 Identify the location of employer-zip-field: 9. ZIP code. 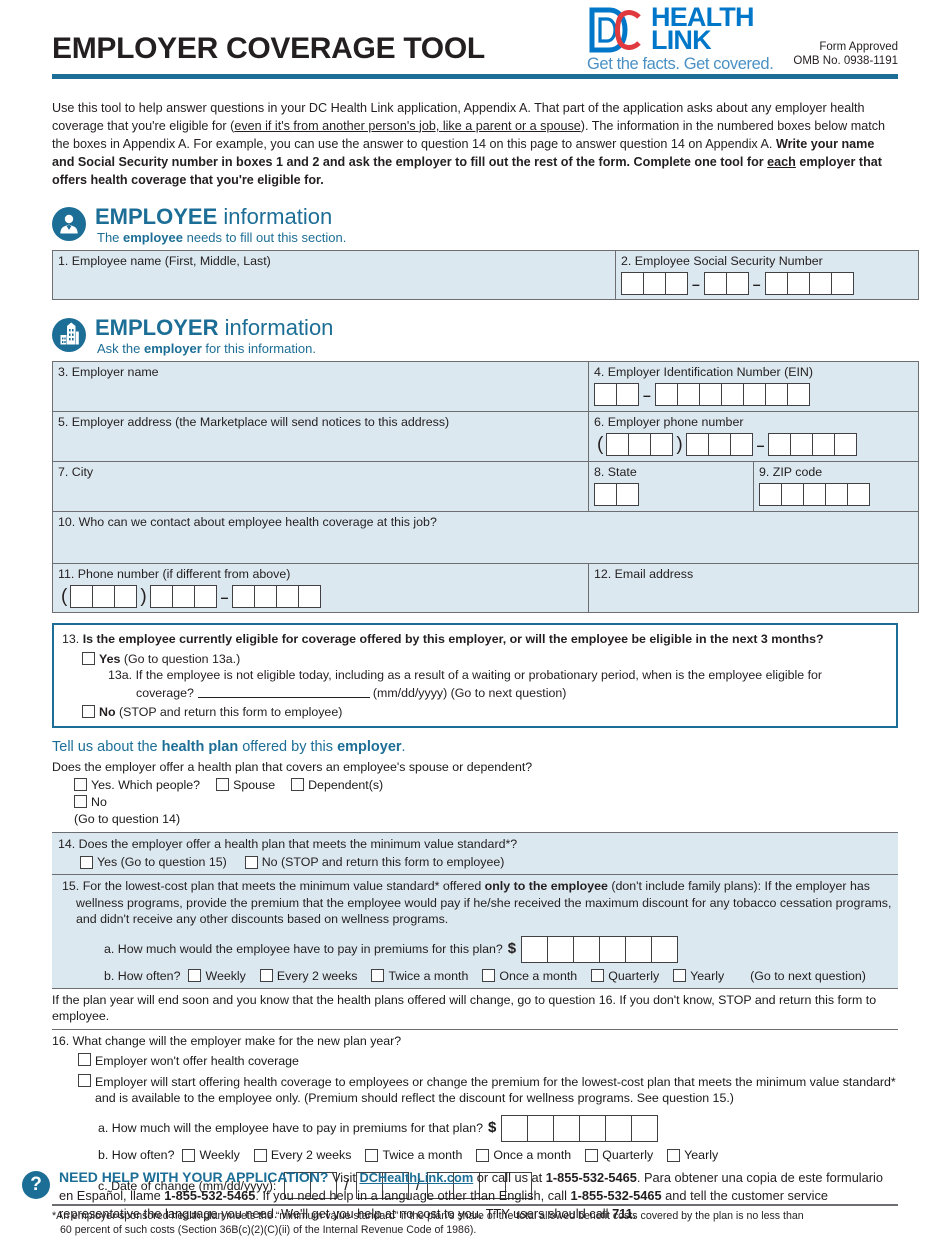
(836, 486).